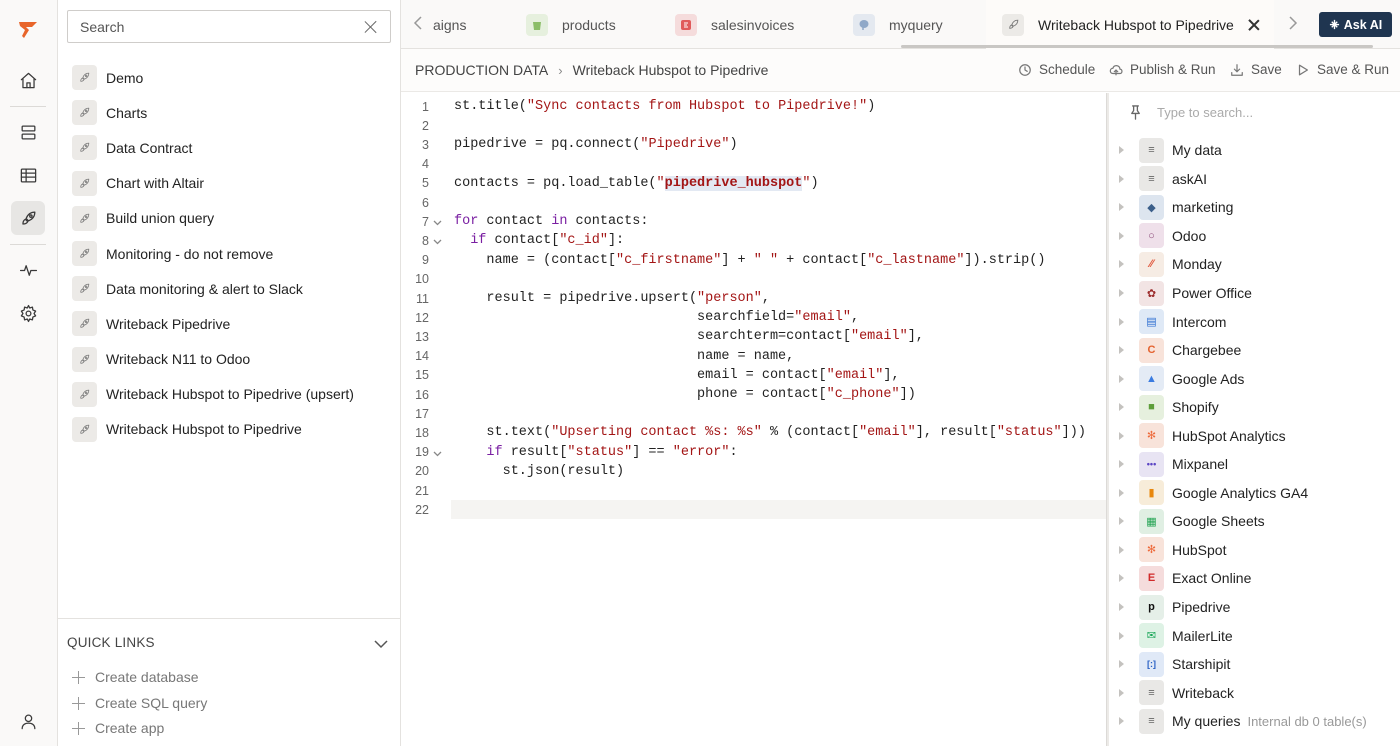  What do you see at coordinates (28, 175) in the screenshot?
I see `table-icon` at bounding box center [28, 175].